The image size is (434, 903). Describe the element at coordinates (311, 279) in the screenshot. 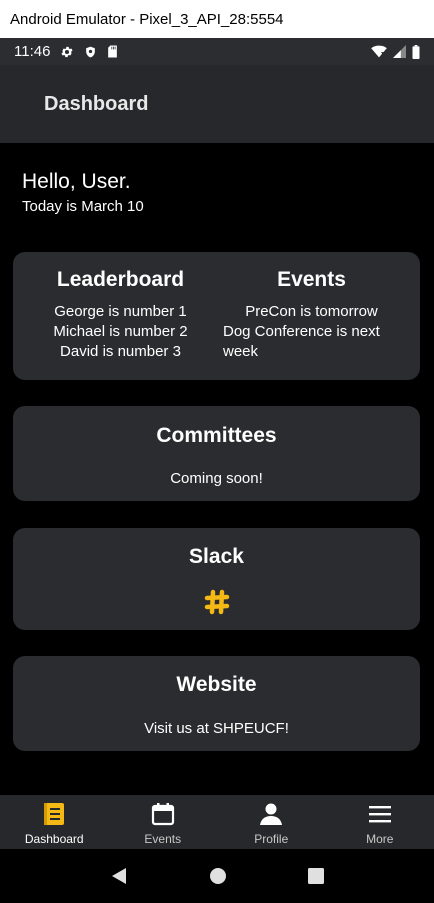

I see `events-title: Events` at that location.